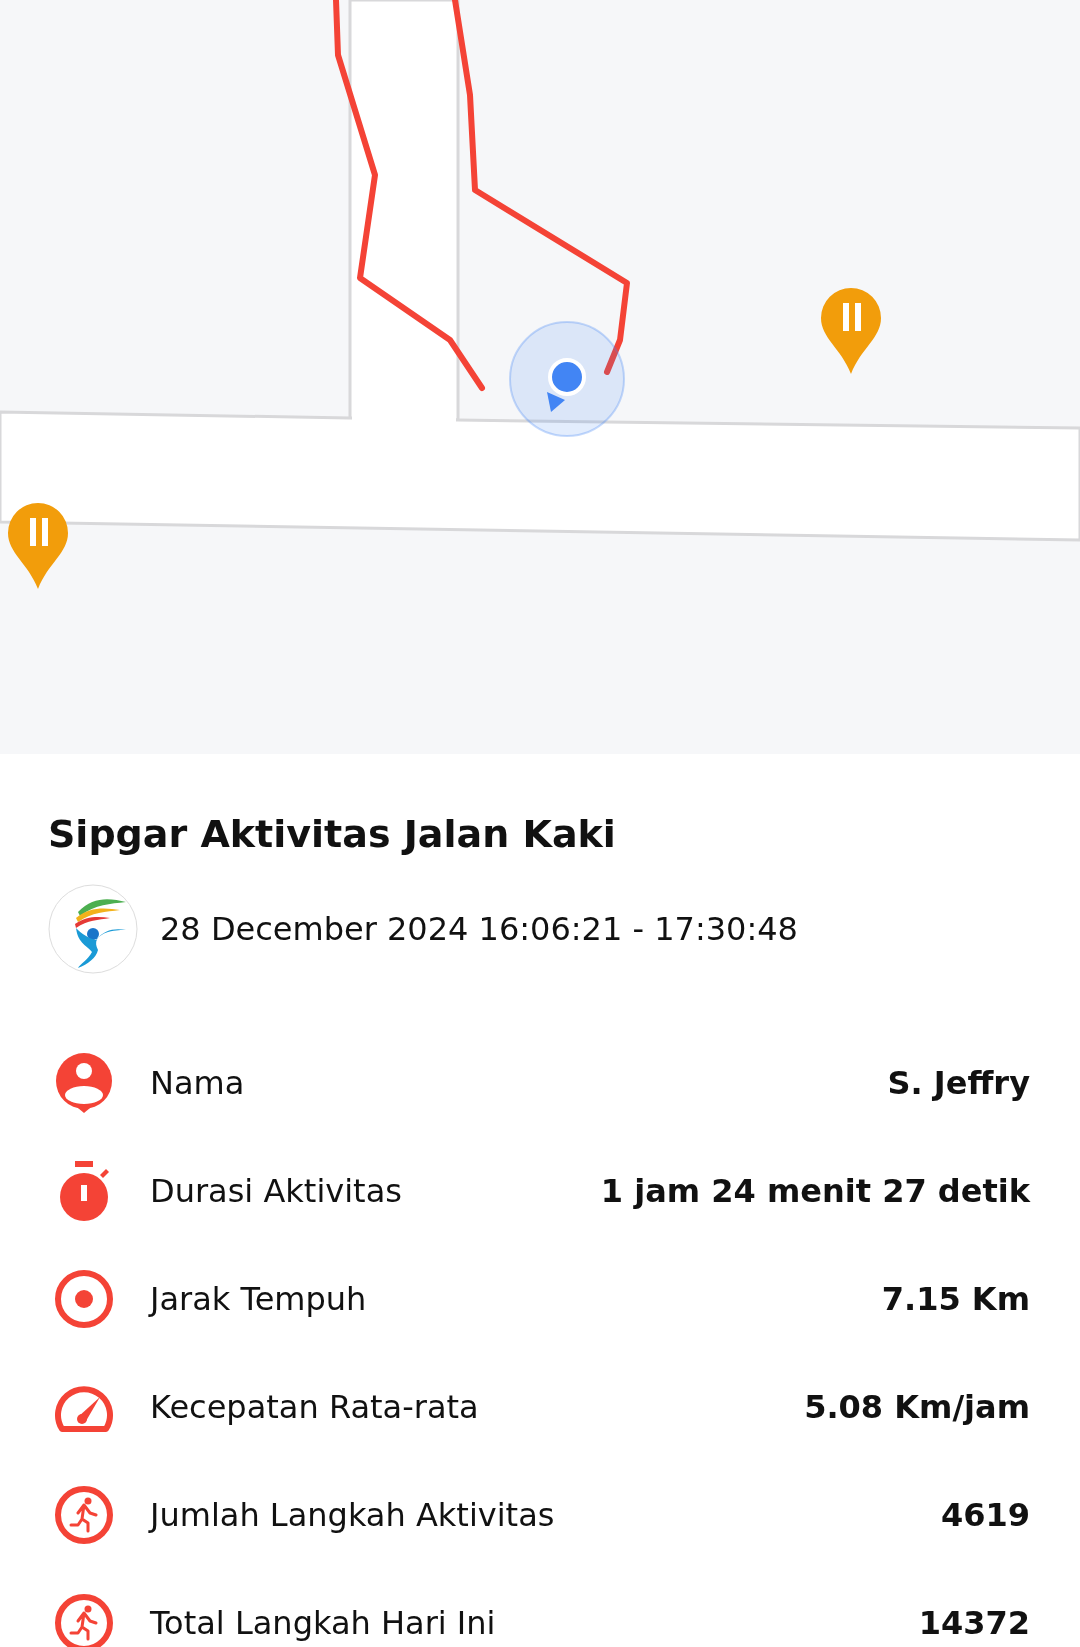  Describe the element at coordinates (958, 1082) in the screenshot. I see `stat-value: S. Jeffry` at that location.